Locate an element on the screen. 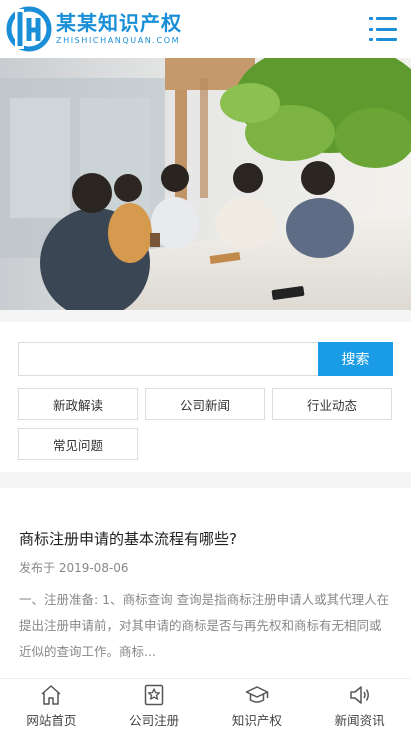 The height and width of the screenshot is (733, 411). logo-subtitle: ZHISHICHANQUAN.COM is located at coordinates (118, 40).